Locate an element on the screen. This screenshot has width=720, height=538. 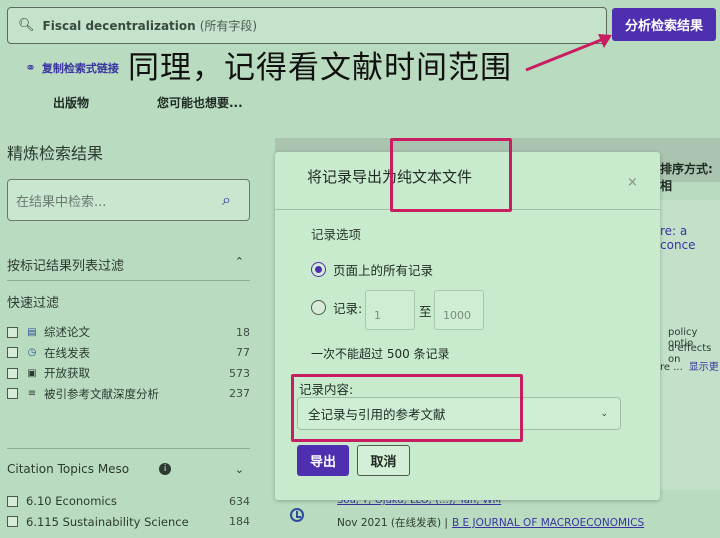
radio-all-label: 页面上的所有记录 is located at coordinates (383, 270).